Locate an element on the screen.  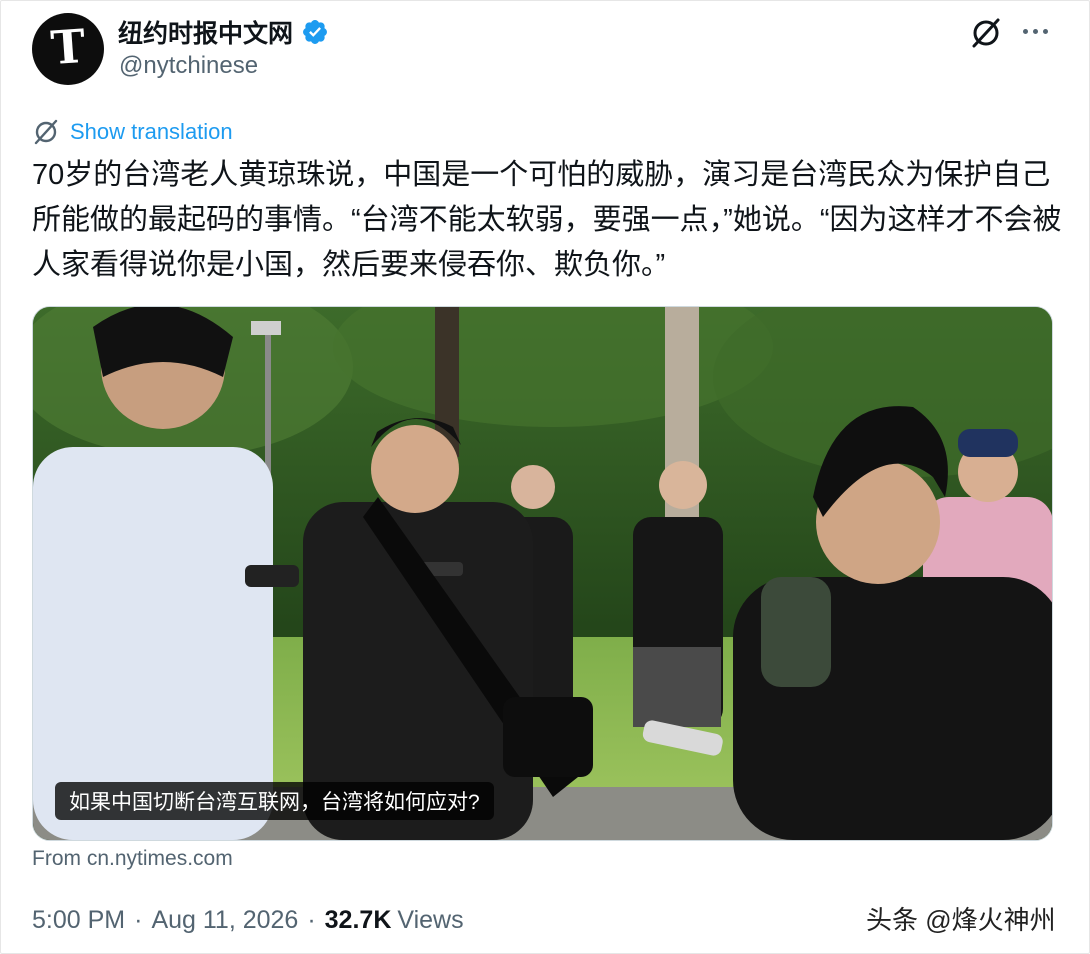
grok-icon is located at coordinates (986, 32).